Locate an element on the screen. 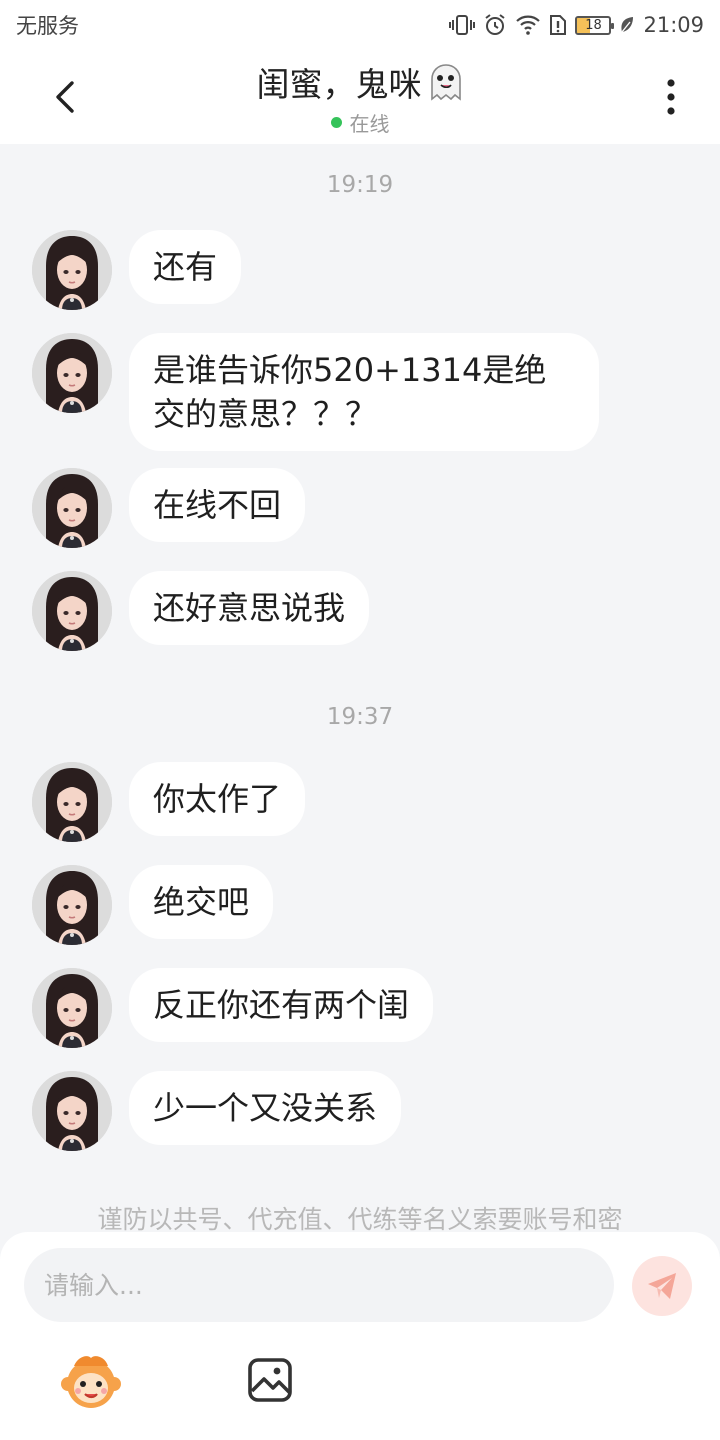 This screenshot has width=720, height=1440. composer-panel is located at coordinates (360, 1336).